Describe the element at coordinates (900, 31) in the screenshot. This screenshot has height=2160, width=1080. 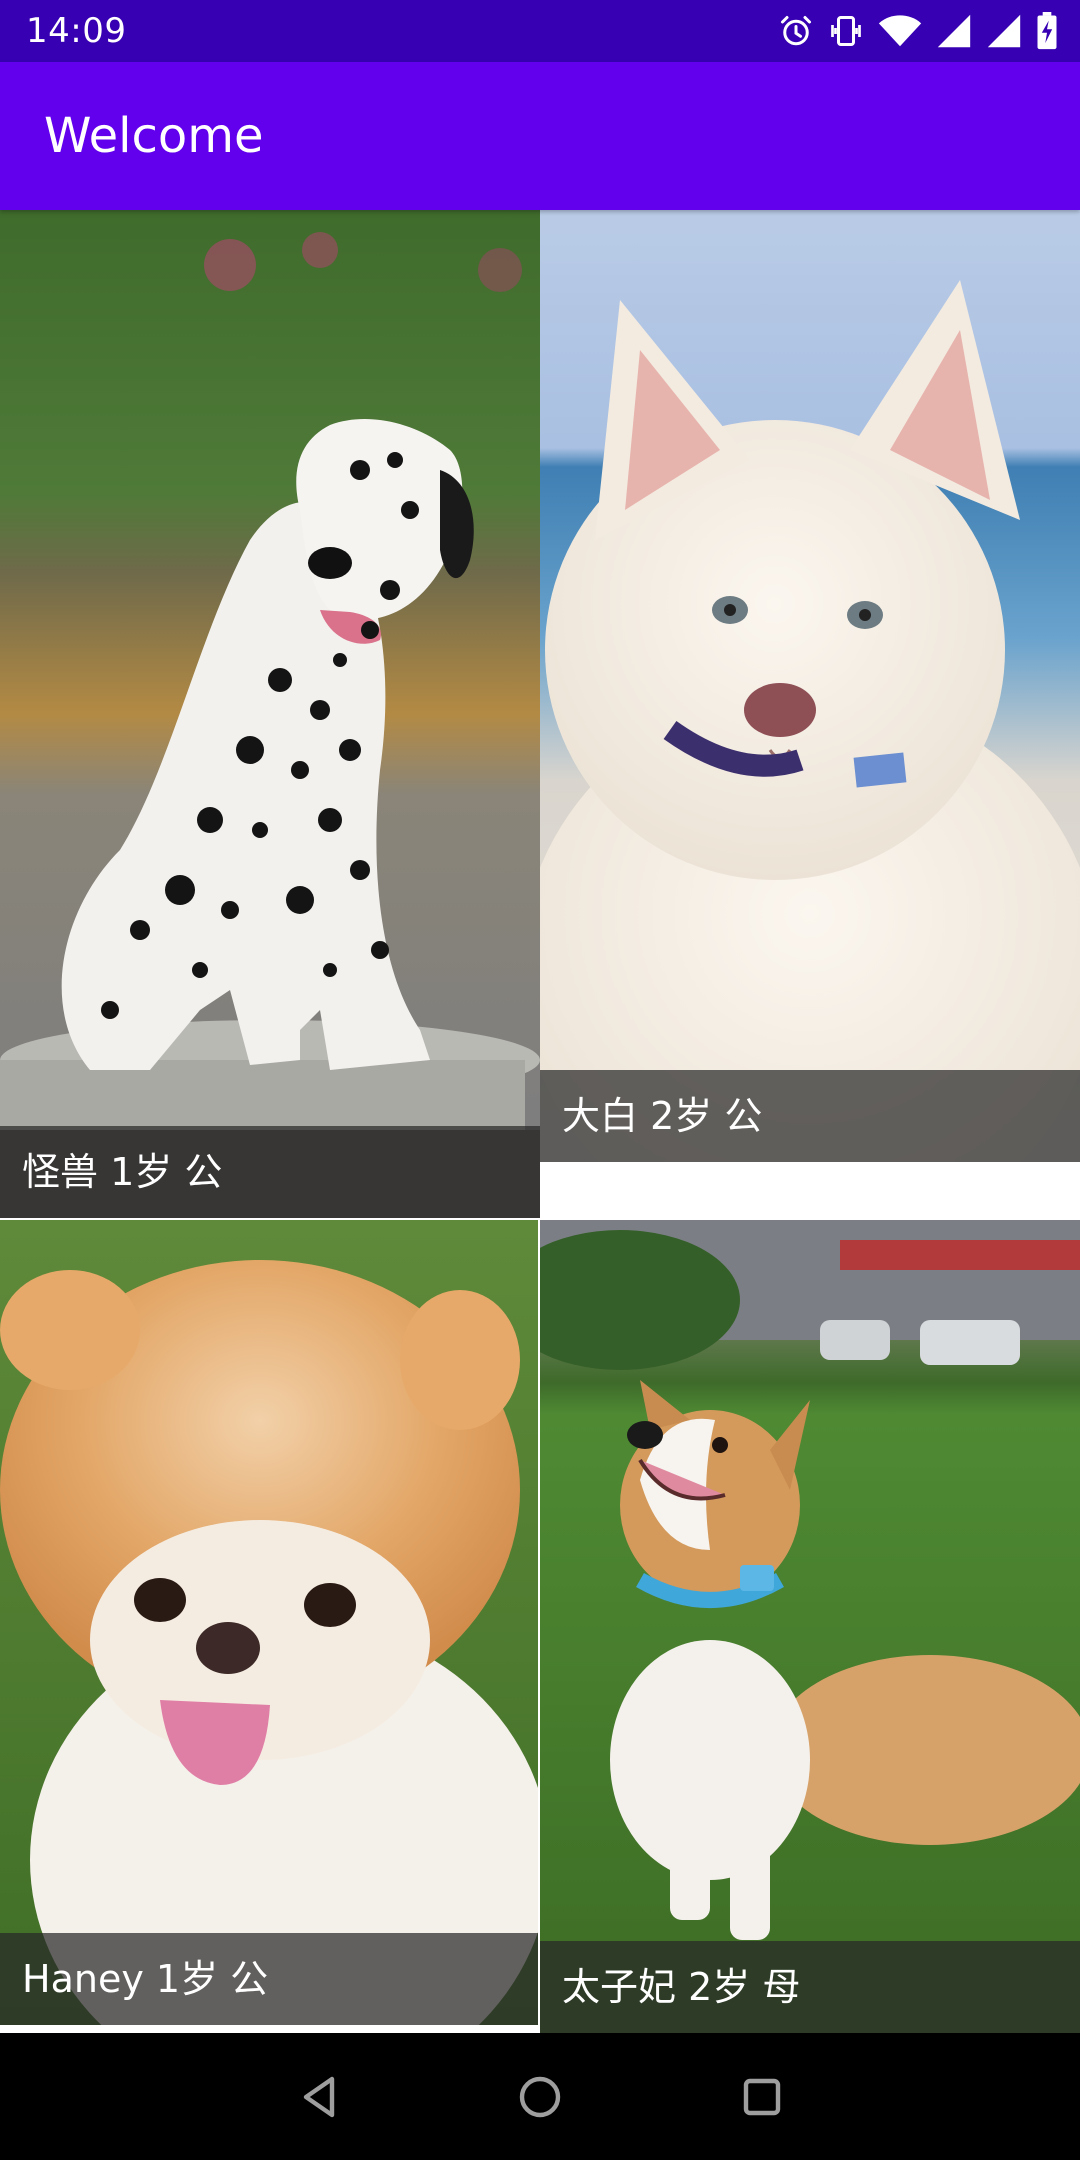
I see `wifi-icon` at that location.